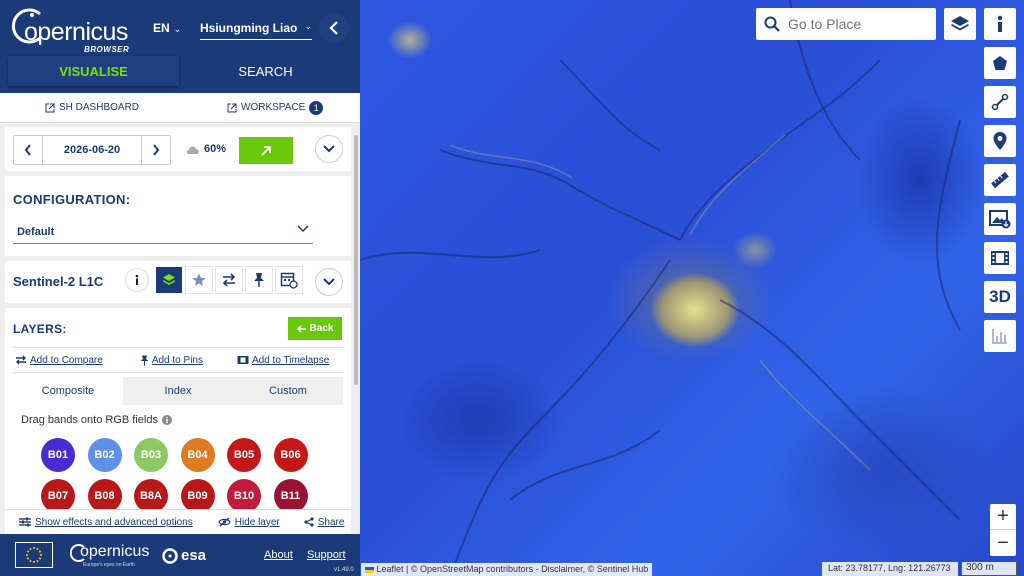 The image size is (1024, 576). What do you see at coordinates (259, 280) in the screenshot?
I see `pin-button` at bounding box center [259, 280].